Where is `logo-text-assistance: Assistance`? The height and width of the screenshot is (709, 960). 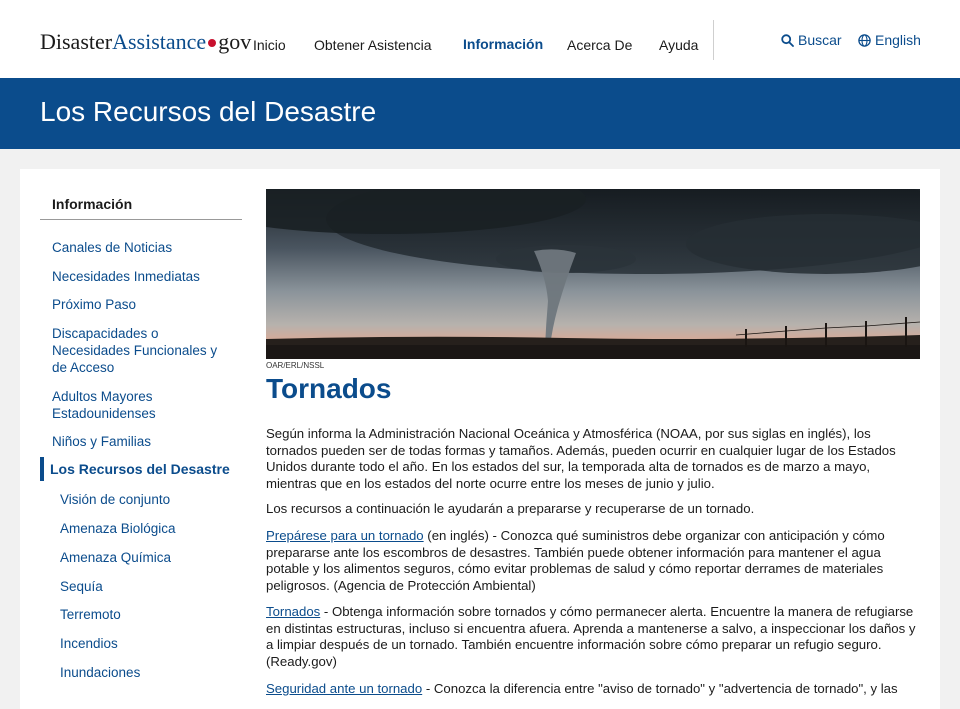
logo-text-assistance: Assistance is located at coordinates (159, 41).